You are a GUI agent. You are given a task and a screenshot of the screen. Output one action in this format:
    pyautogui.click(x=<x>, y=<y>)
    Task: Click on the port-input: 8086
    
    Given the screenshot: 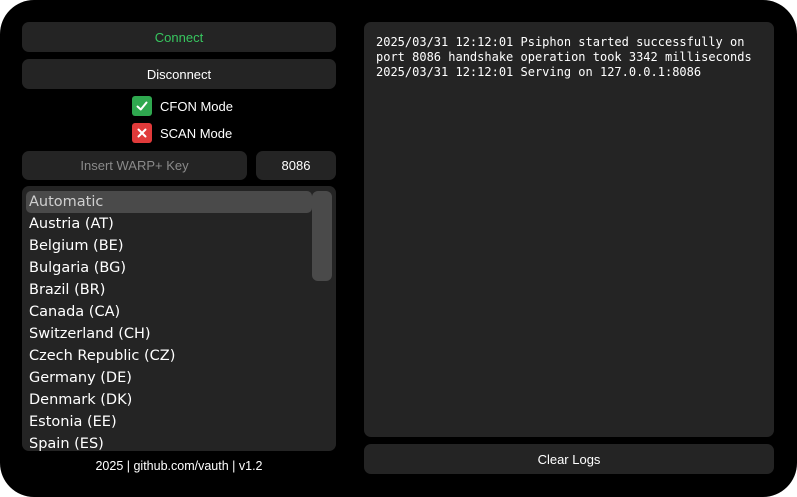 What is the action you would take?
    pyautogui.click(x=296, y=165)
    